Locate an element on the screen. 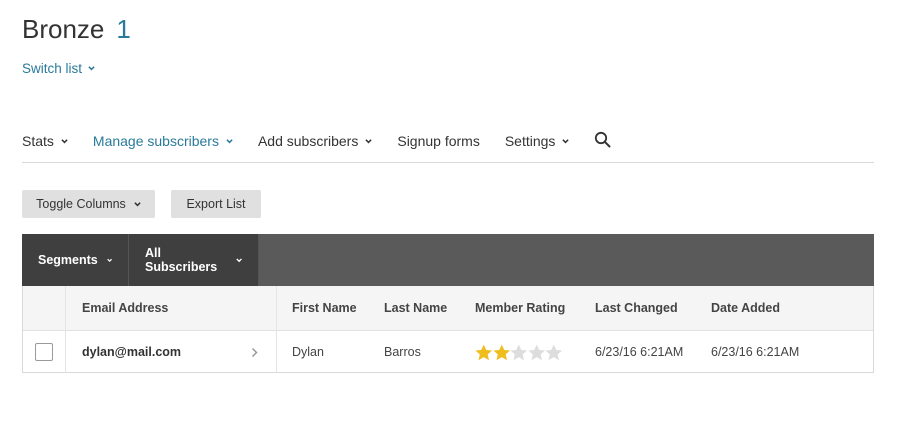 This screenshot has width=900, height=435. nav-item-signup-forms: Signup forms is located at coordinates (438, 137).